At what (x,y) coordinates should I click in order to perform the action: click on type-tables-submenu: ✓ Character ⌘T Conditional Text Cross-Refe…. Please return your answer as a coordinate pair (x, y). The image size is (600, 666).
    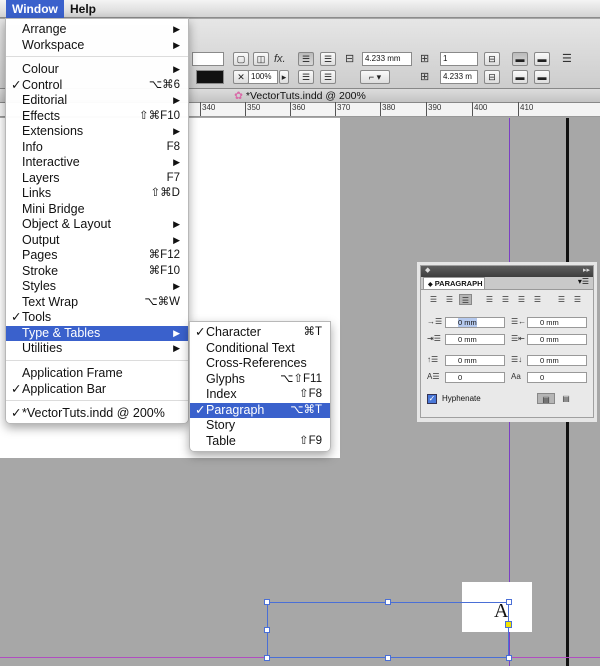
    Looking at the image, I should click on (260, 386).